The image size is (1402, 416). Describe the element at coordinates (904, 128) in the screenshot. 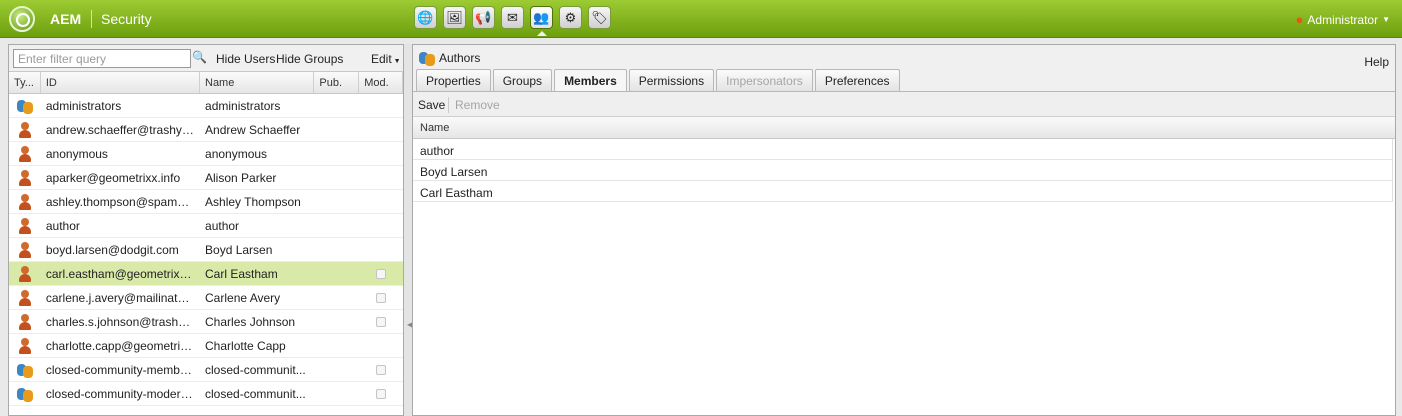

I see `members-column-name: Name` at that location.